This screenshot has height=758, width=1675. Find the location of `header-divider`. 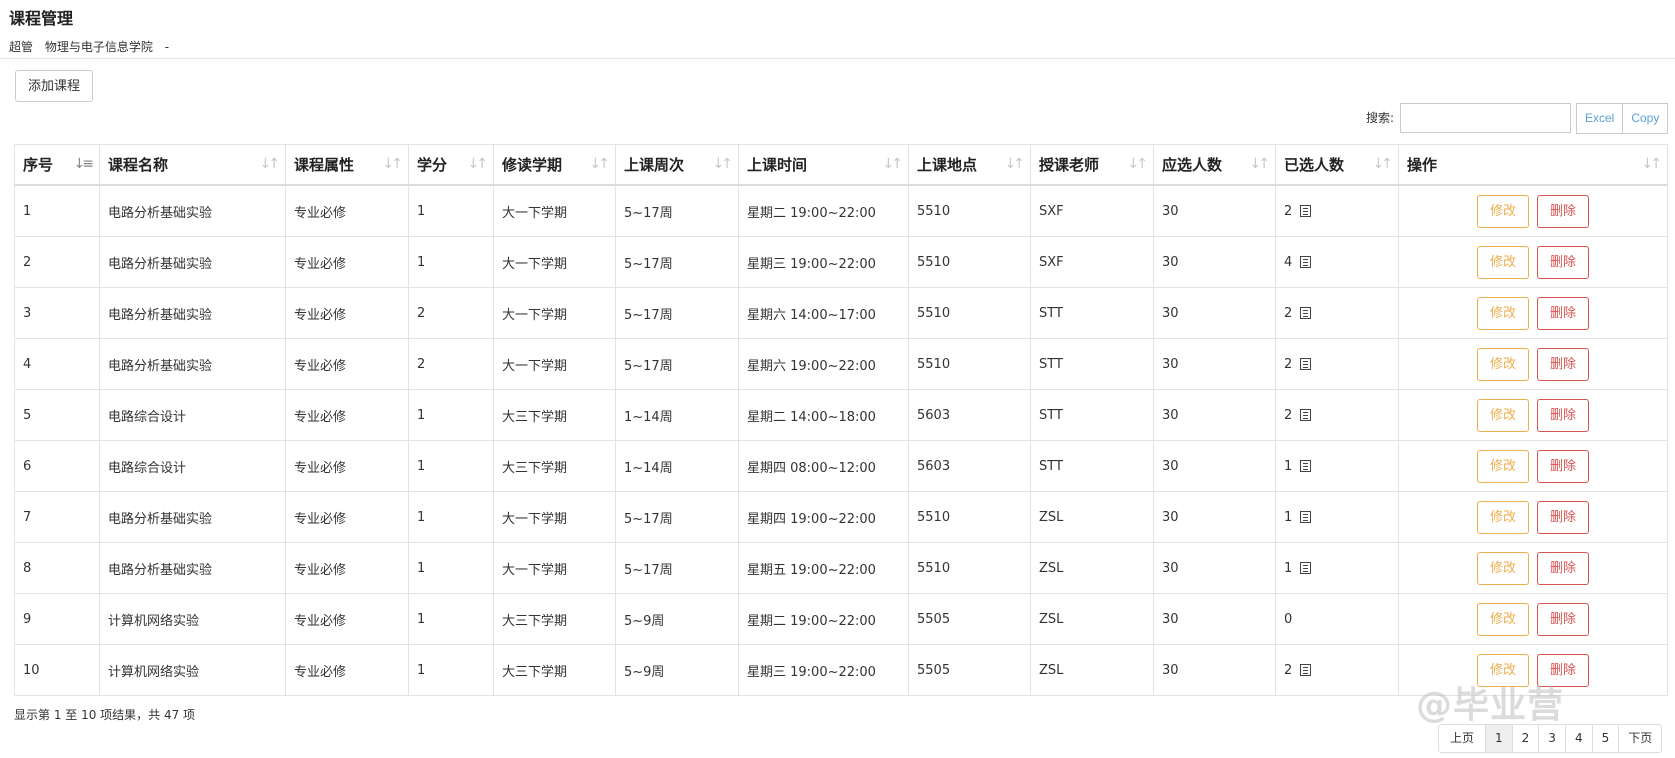

header-divider is located at coordinates (837, 58).